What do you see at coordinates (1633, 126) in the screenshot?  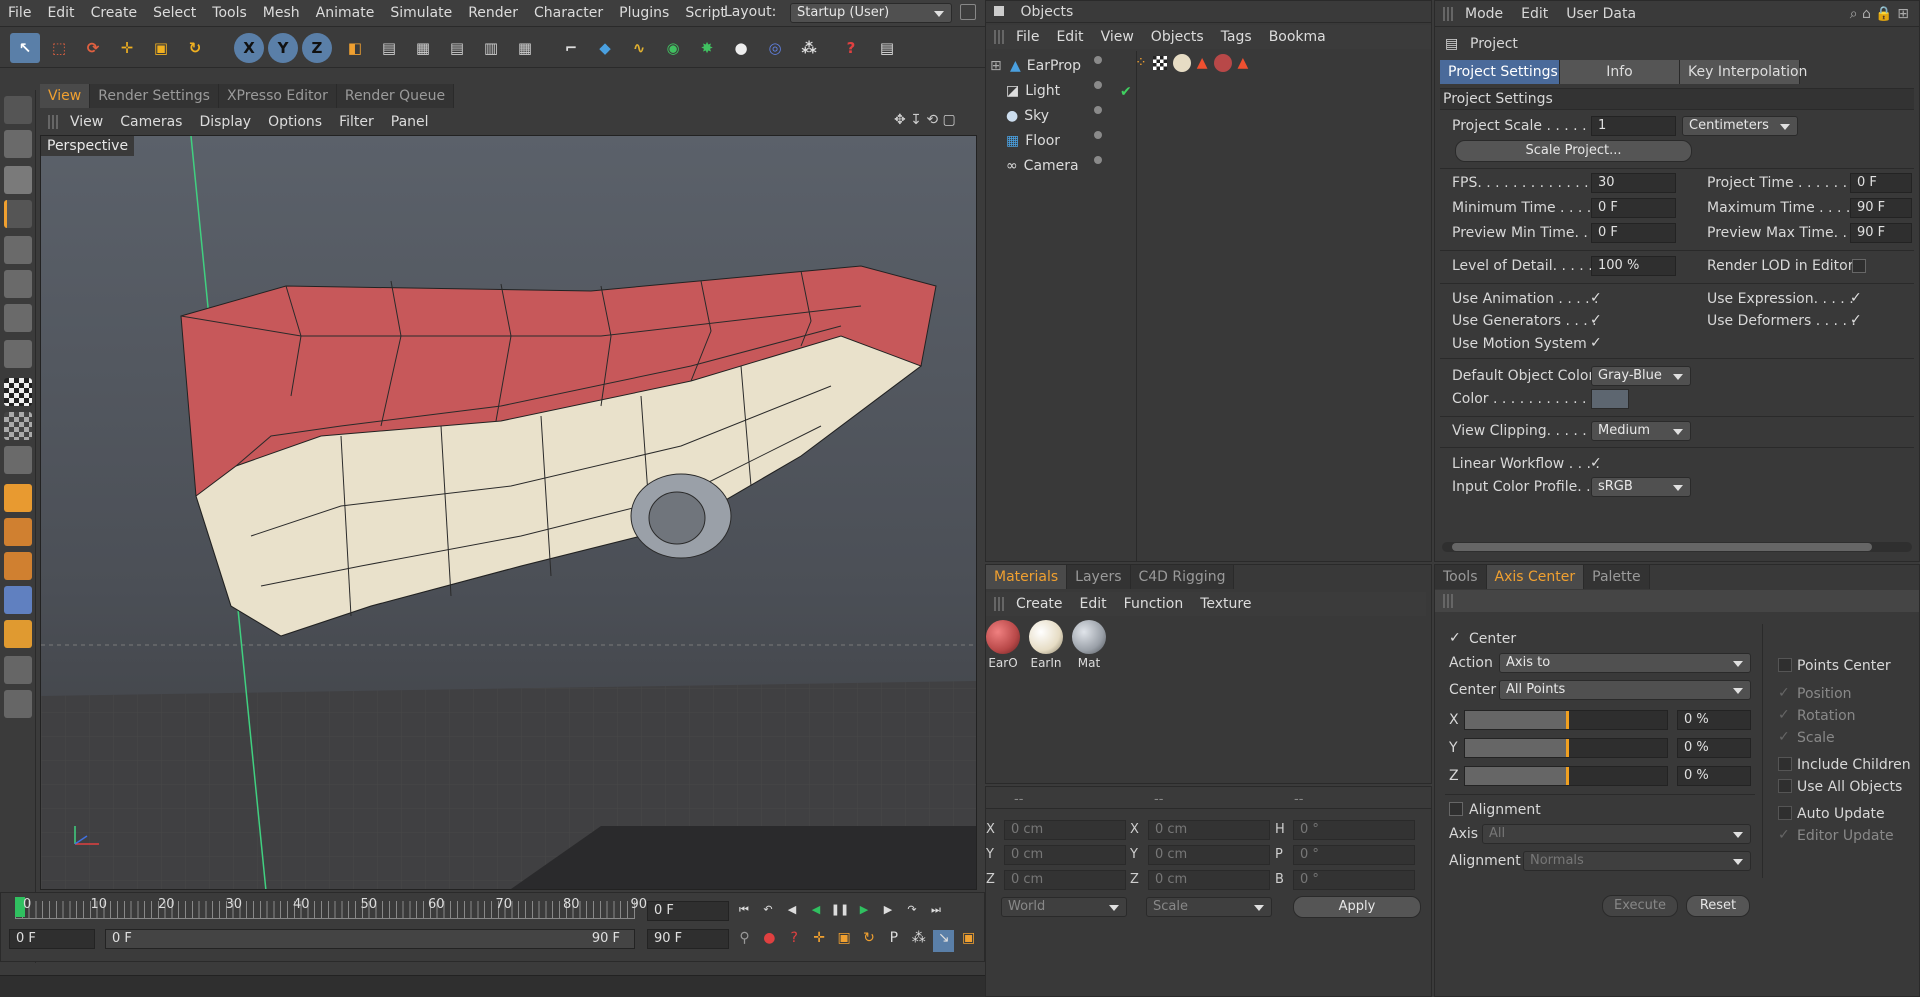 I see `project-scale-field: 1` at bounding box center [1633, 126].